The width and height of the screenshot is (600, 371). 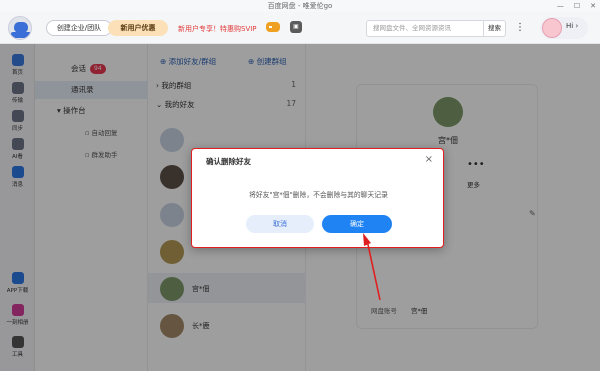 I want to click on close-window-icon: ✕, so click(x=593, y=6).